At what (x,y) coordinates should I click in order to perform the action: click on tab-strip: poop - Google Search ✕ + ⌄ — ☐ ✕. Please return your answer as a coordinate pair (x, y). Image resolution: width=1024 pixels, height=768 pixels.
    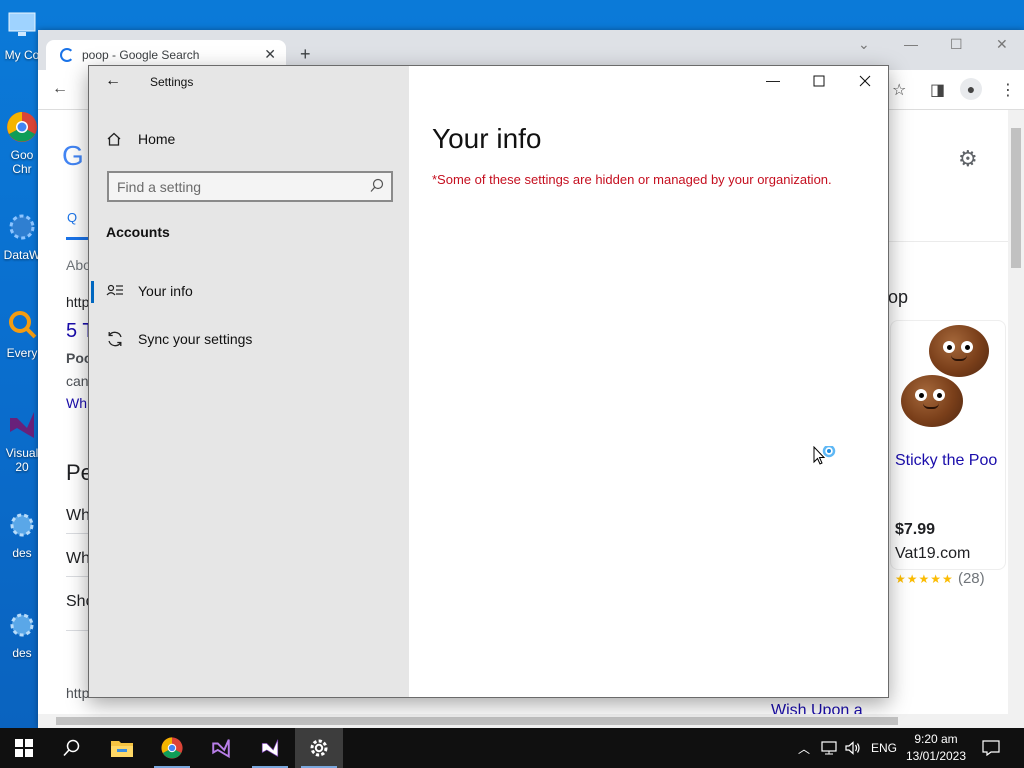
    Looking at the image, I should click on (531, 50).